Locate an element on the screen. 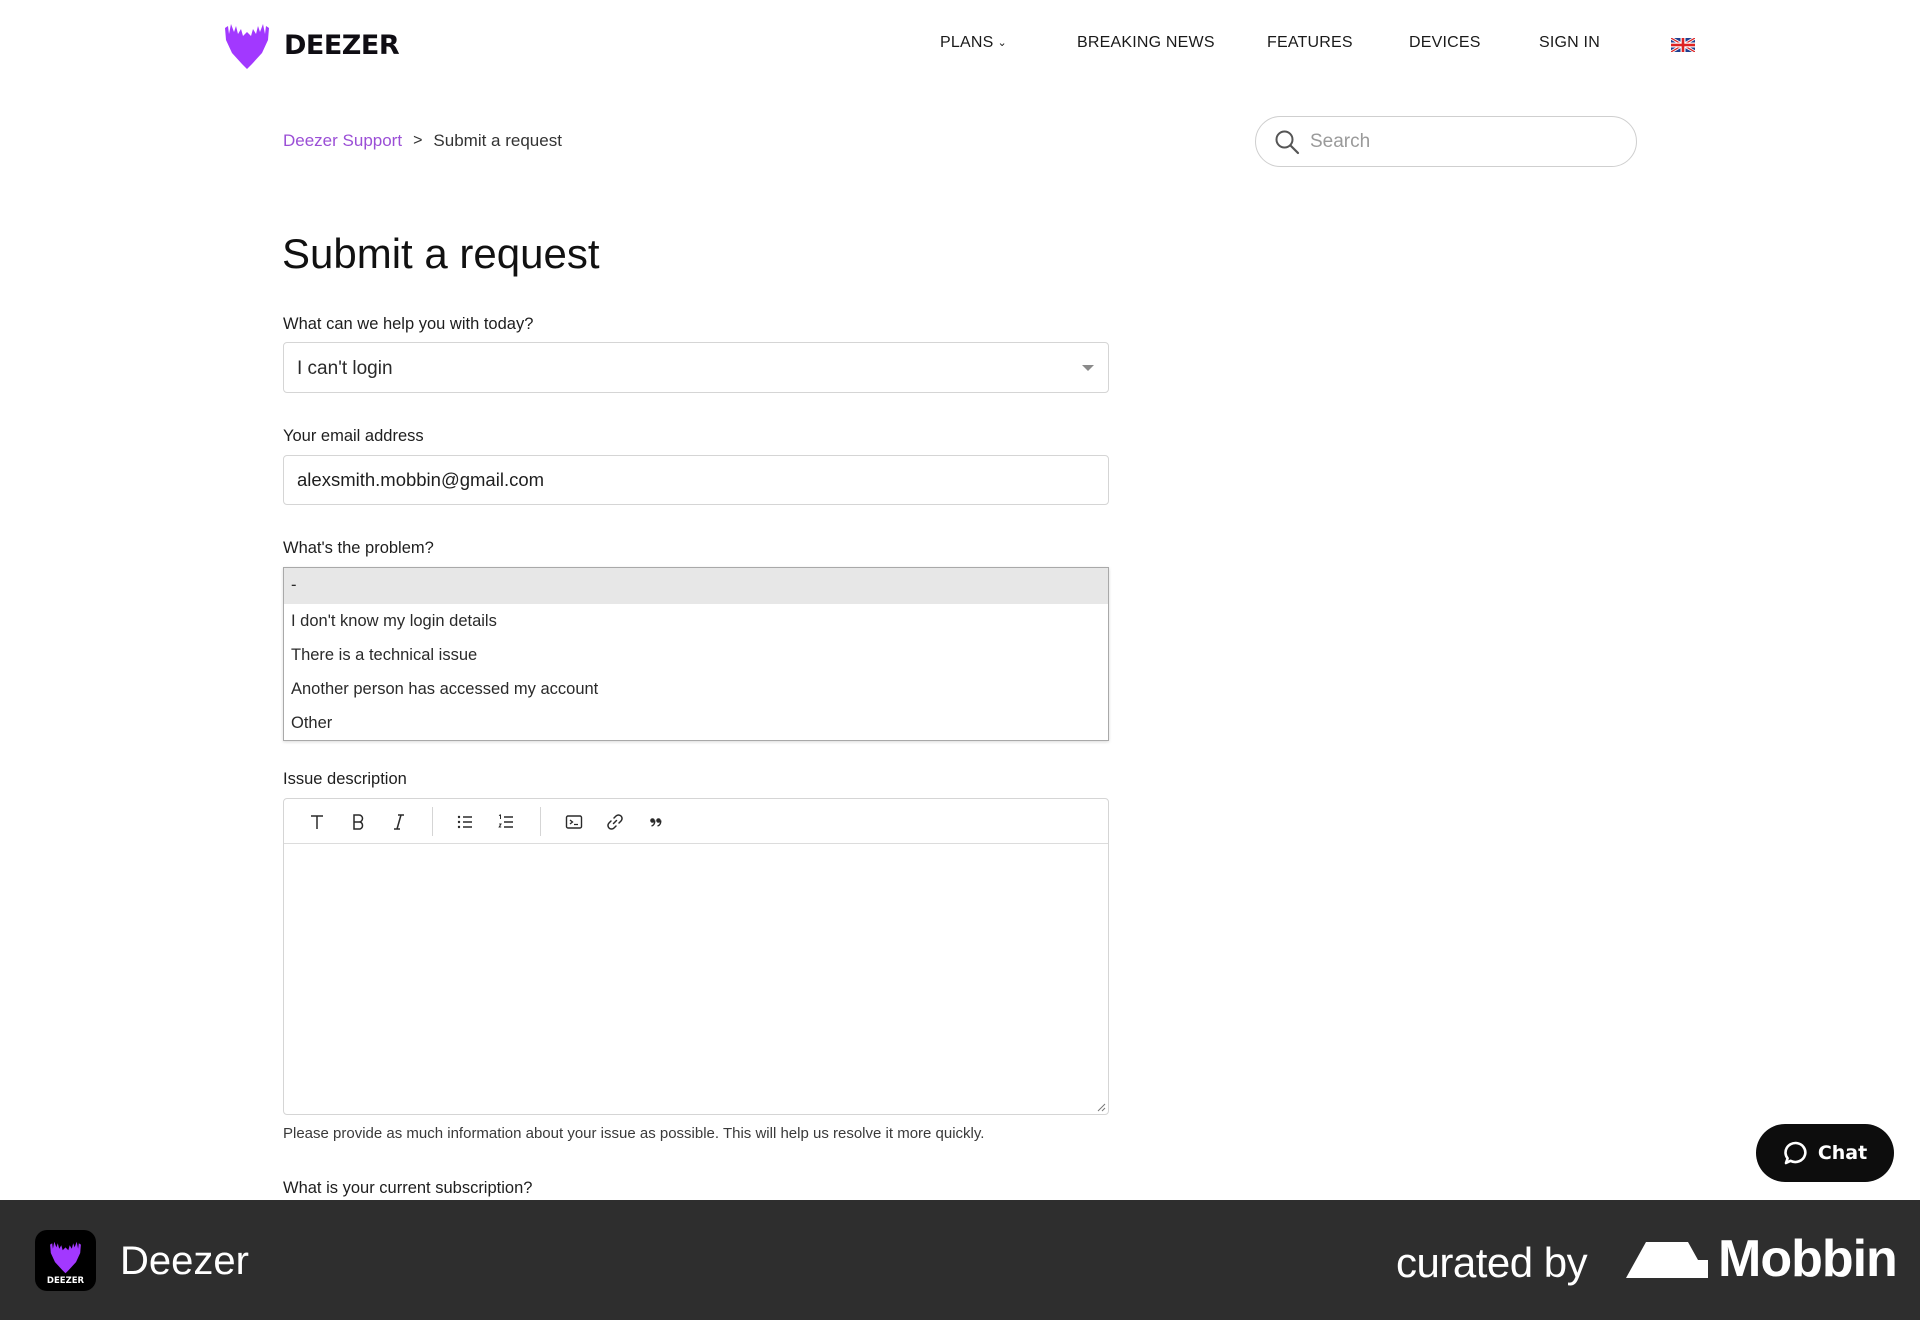 This screenshot has width=1920, height=1320. bold-icon is located at coordinates (358, 822).